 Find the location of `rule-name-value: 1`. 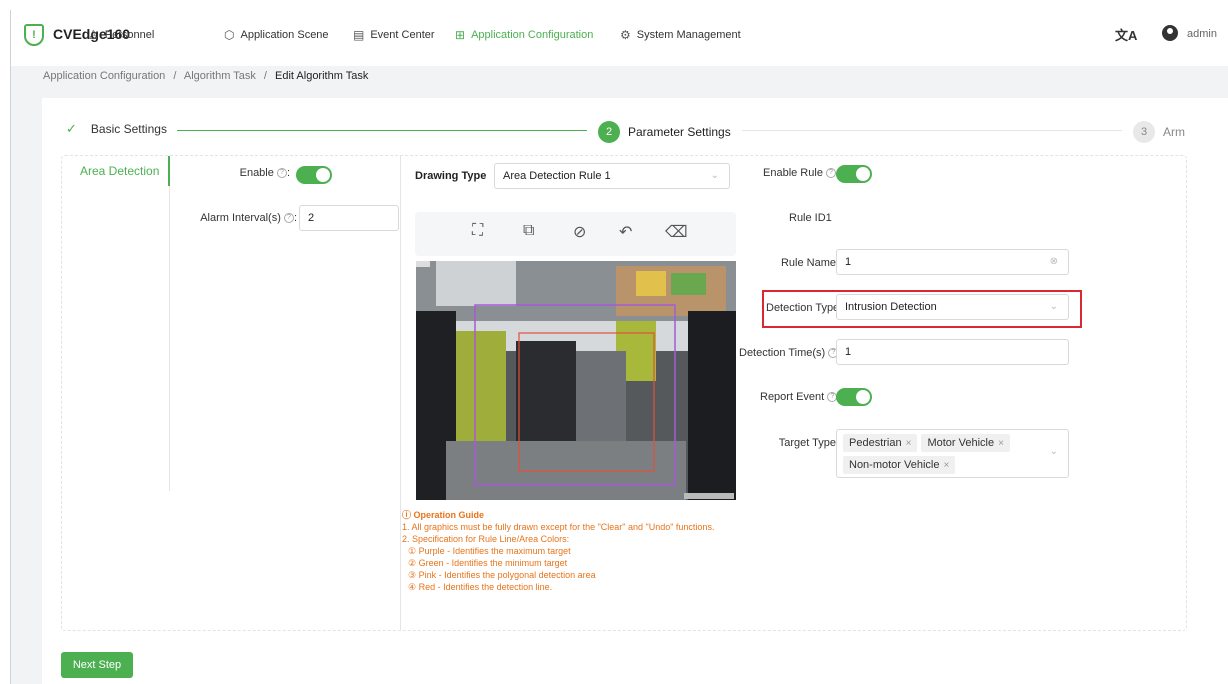

rule-name-value: 1 is located at coordinates (848, 262).